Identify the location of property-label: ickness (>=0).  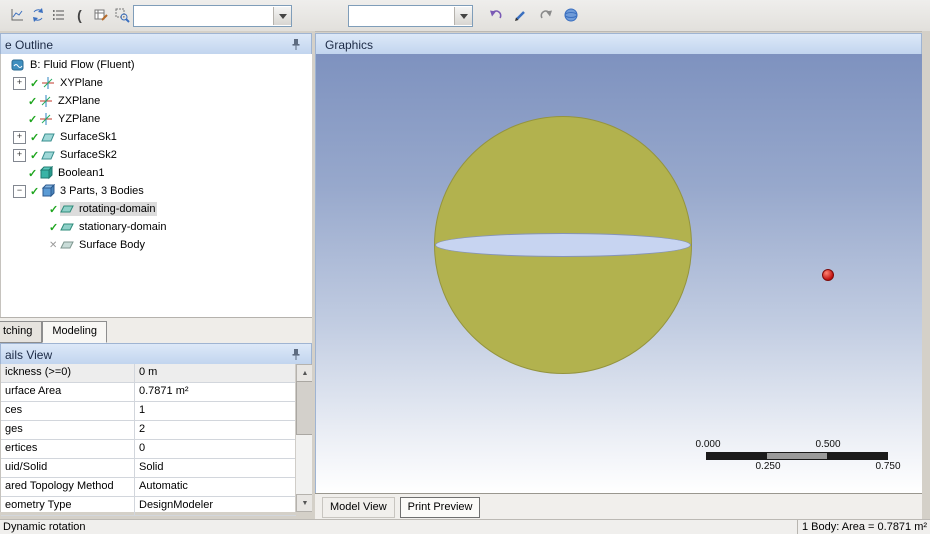
(68, 373).